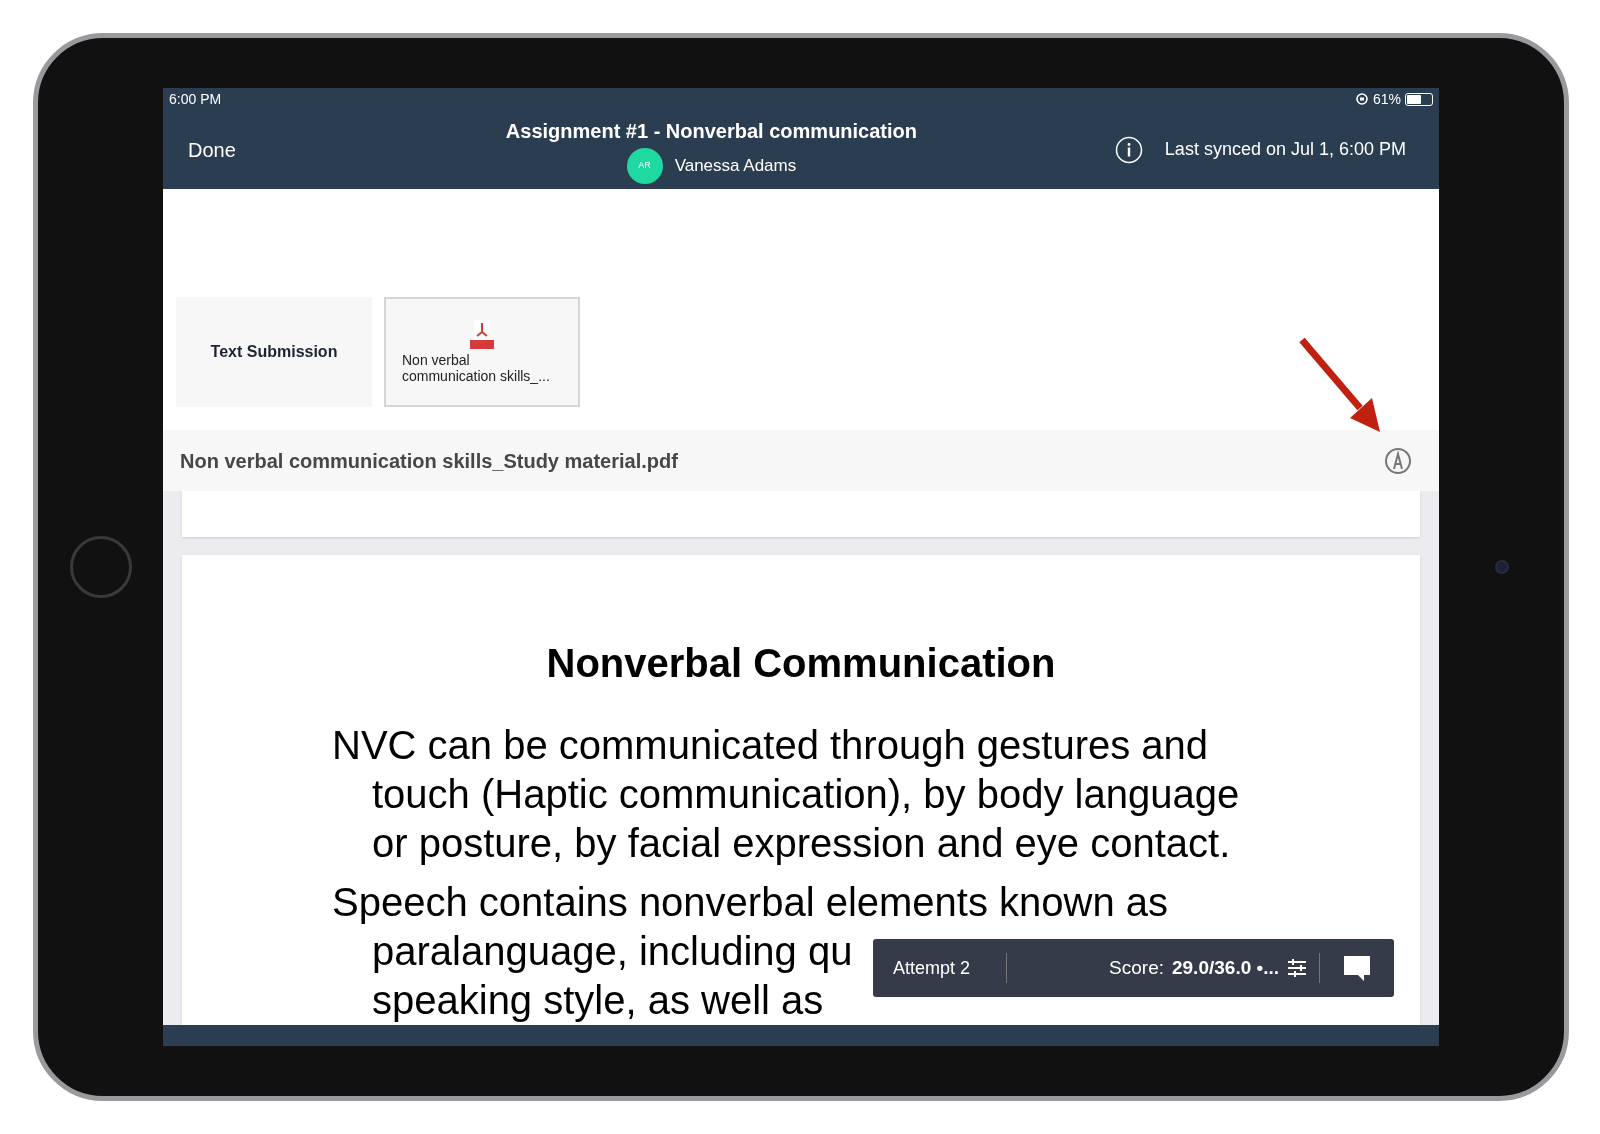 Image resolution: width=1600 pixels, height=1134 pixels. Describe the element at coordinates (612, 951) in the screenshot. I see `document-text-line: paralanguage, including qu` at that location.